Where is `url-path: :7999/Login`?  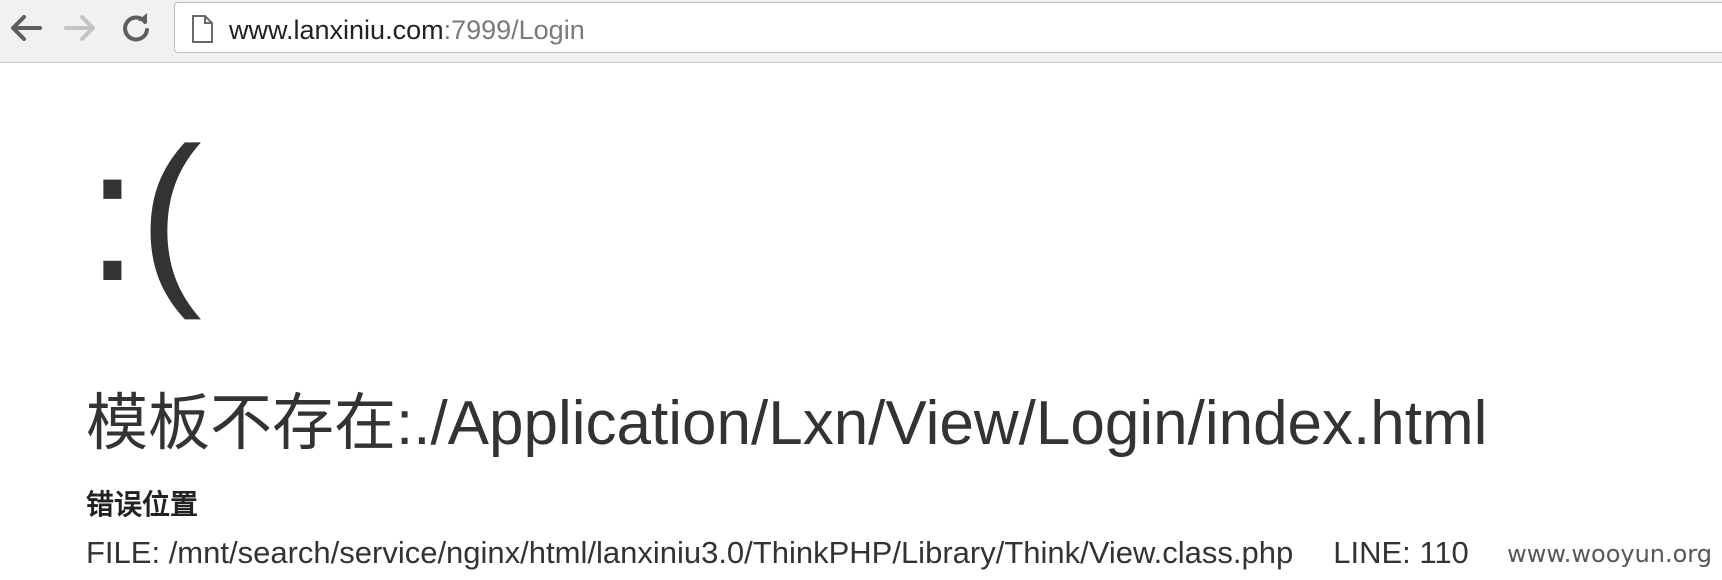 url-path: :7999/Login is located at coordinates (514, 30).